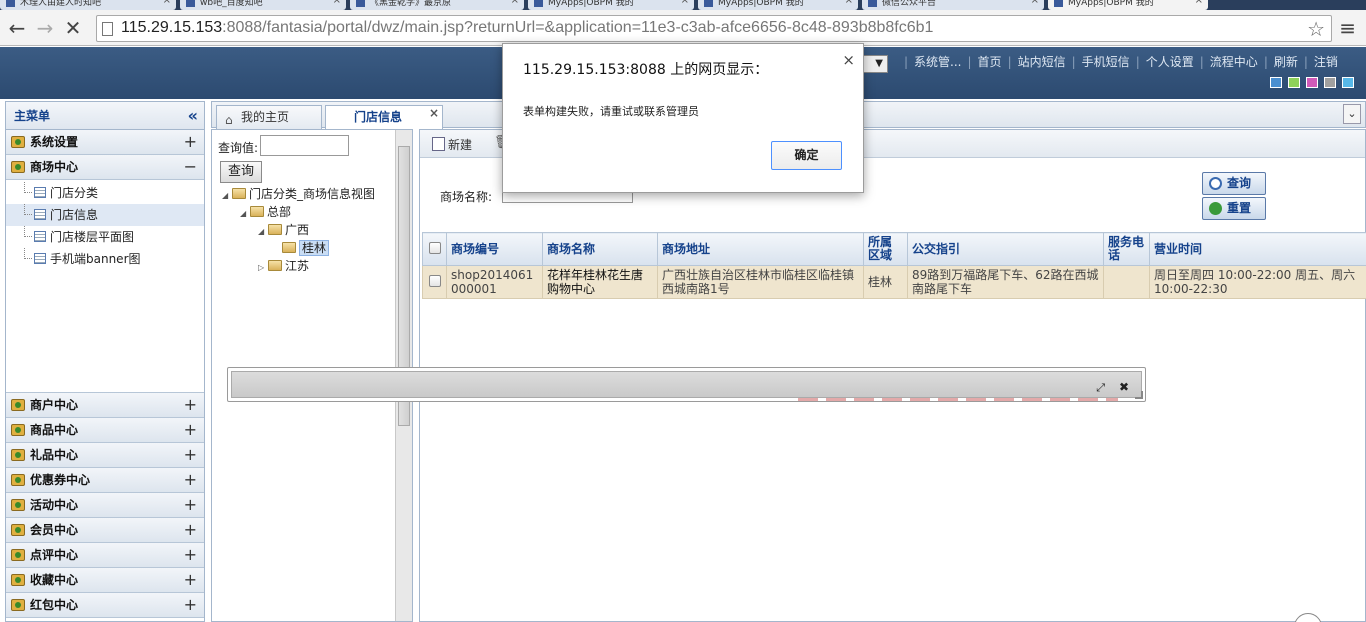 Image resolution: width=1366 pixels, height=622 pixels. I want to click on col-header: 所属区域, so click(885, 249).